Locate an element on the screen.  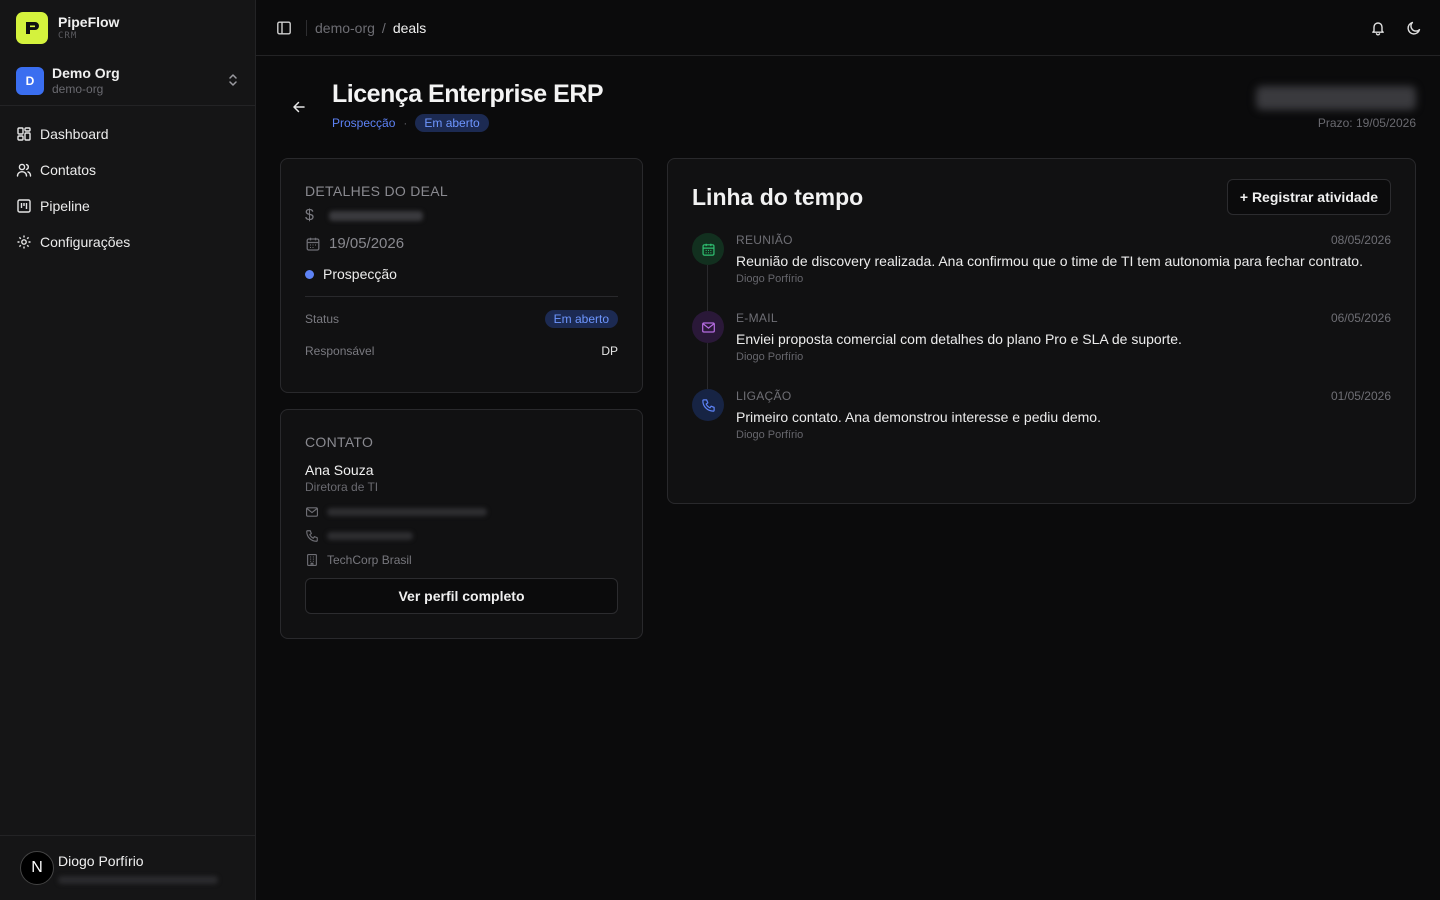
users-icon is located at coordinates (24, 170).